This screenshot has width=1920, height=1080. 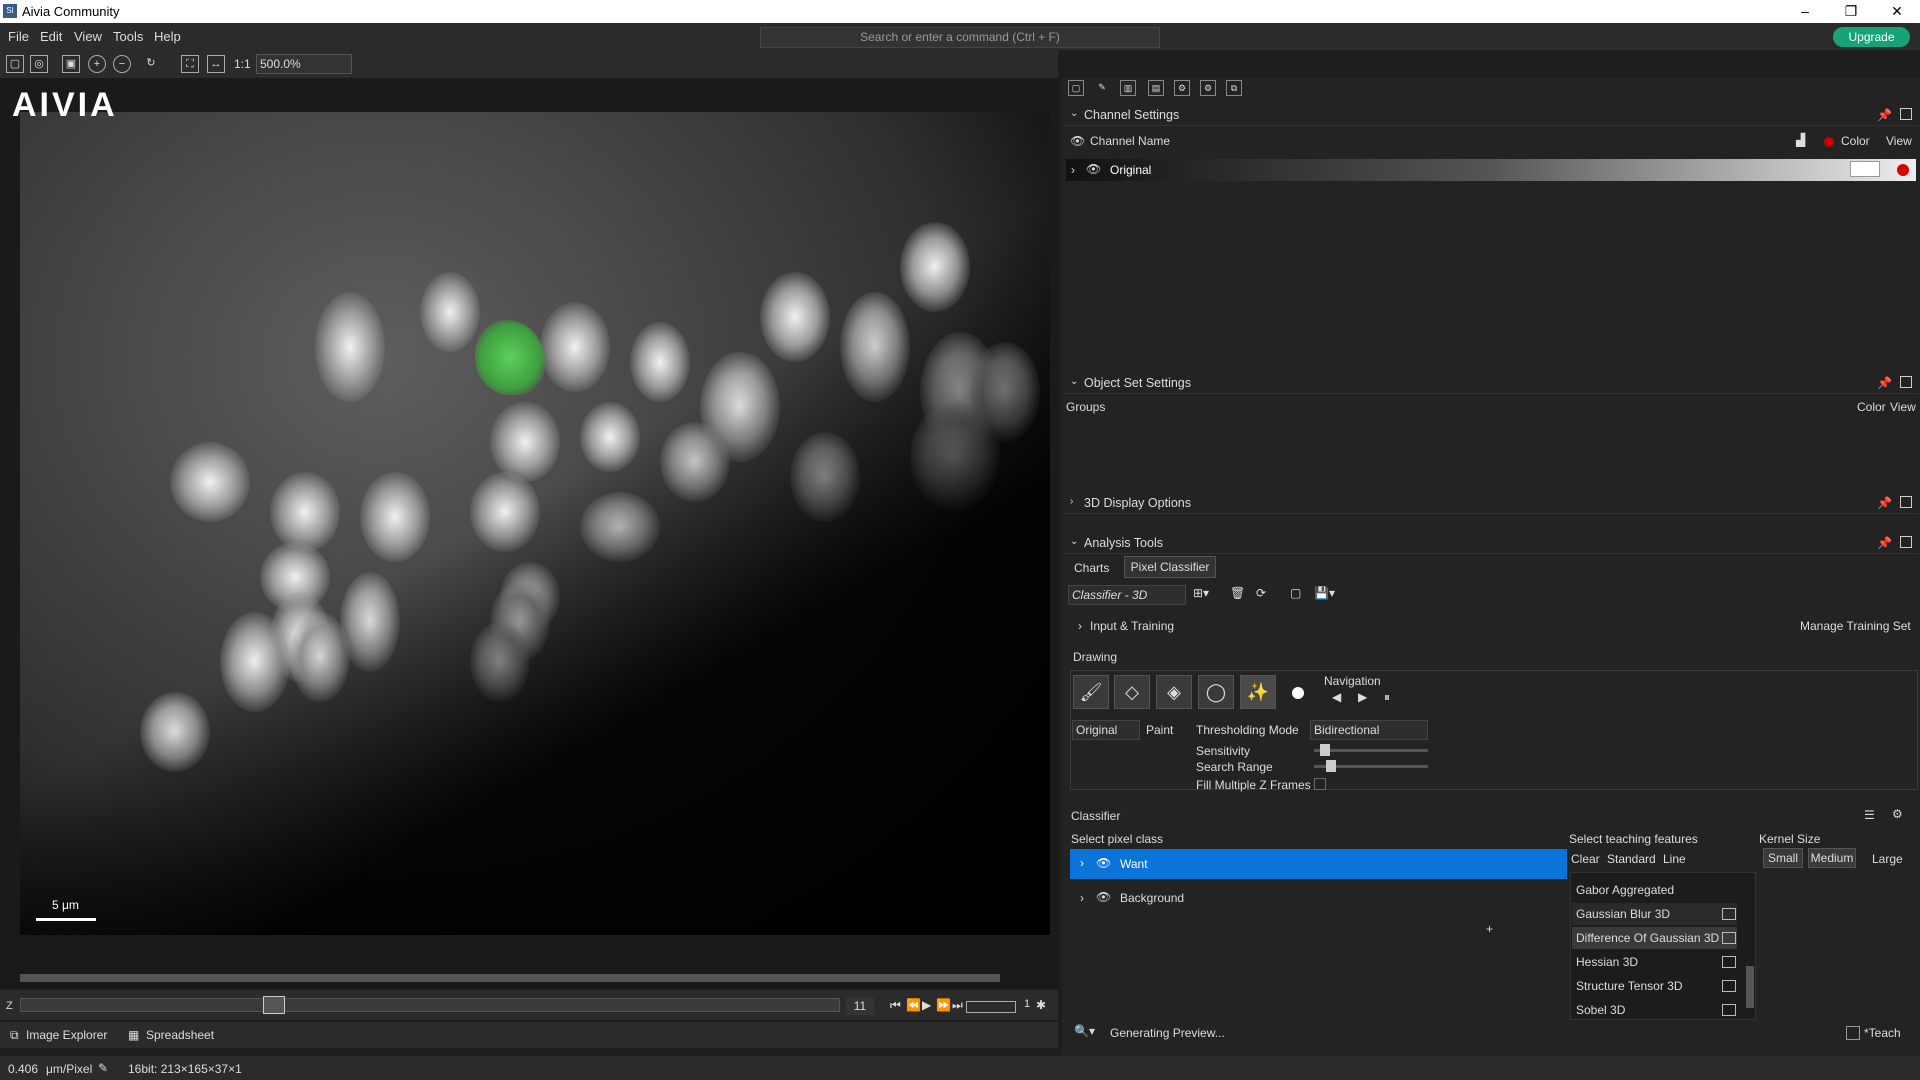 What do you see at coordinates (1106, 730) in the screenshot?
I see `source-channel-select: Original` at bounding box center [1106, 730].